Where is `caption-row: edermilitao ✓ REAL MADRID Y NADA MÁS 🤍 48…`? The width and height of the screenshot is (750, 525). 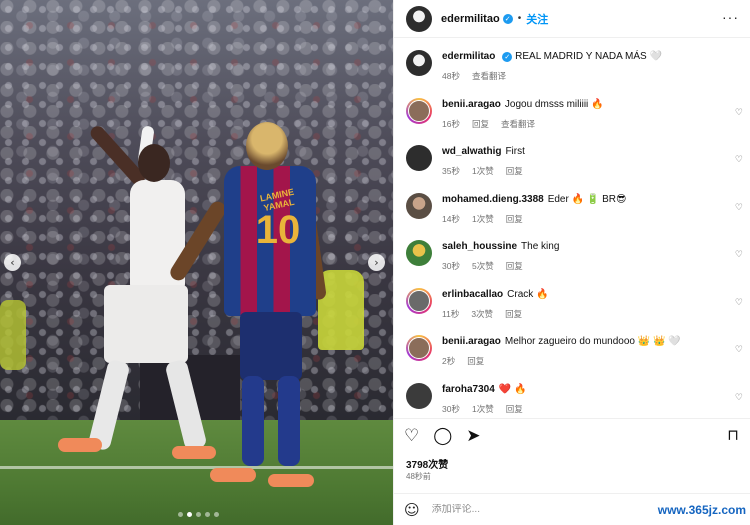 caption-row: edermilitao ✓ REAL MADRID Y NADA MÁS 🤍 48… is located at coordinates (572, 68).